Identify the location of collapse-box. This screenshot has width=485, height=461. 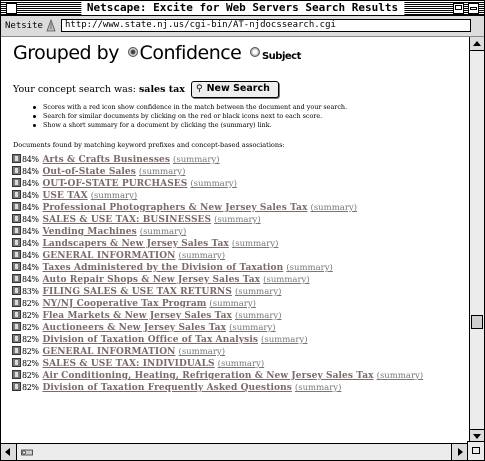
(473, 8).